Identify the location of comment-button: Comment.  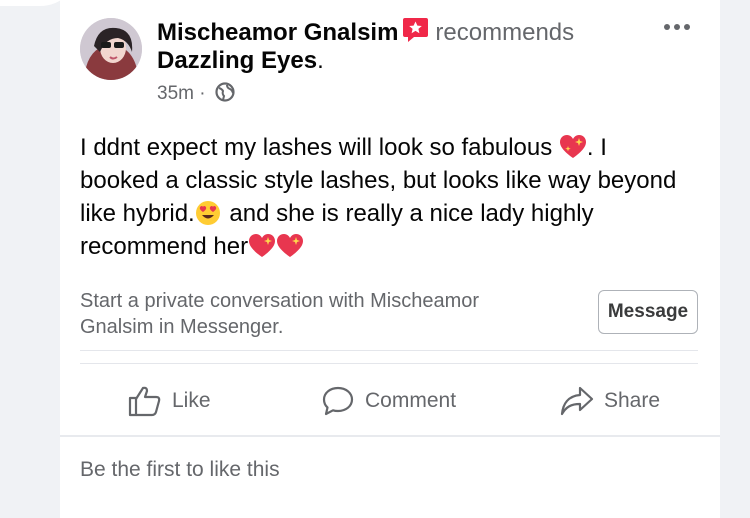
(388, 401).